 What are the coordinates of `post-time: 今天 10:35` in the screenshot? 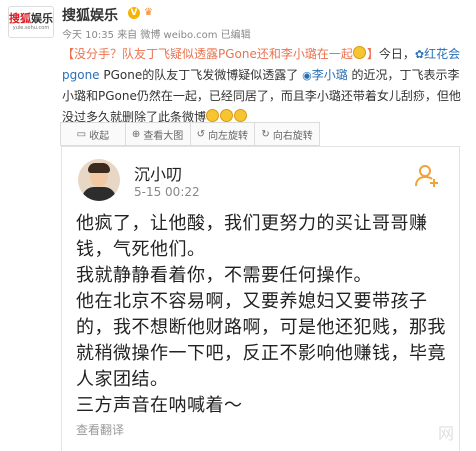 It's located at (88, 35).